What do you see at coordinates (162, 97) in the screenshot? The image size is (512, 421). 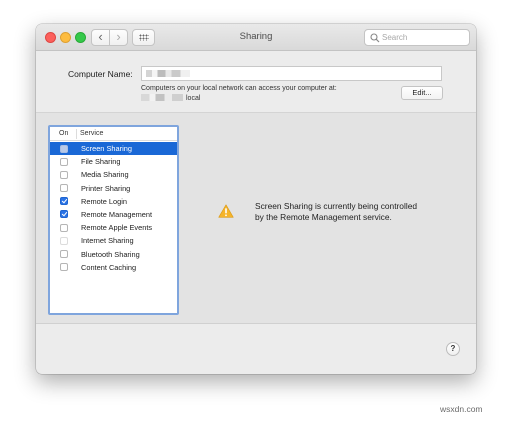 I see `redacted-hostname` at bounding box center [162, 97].